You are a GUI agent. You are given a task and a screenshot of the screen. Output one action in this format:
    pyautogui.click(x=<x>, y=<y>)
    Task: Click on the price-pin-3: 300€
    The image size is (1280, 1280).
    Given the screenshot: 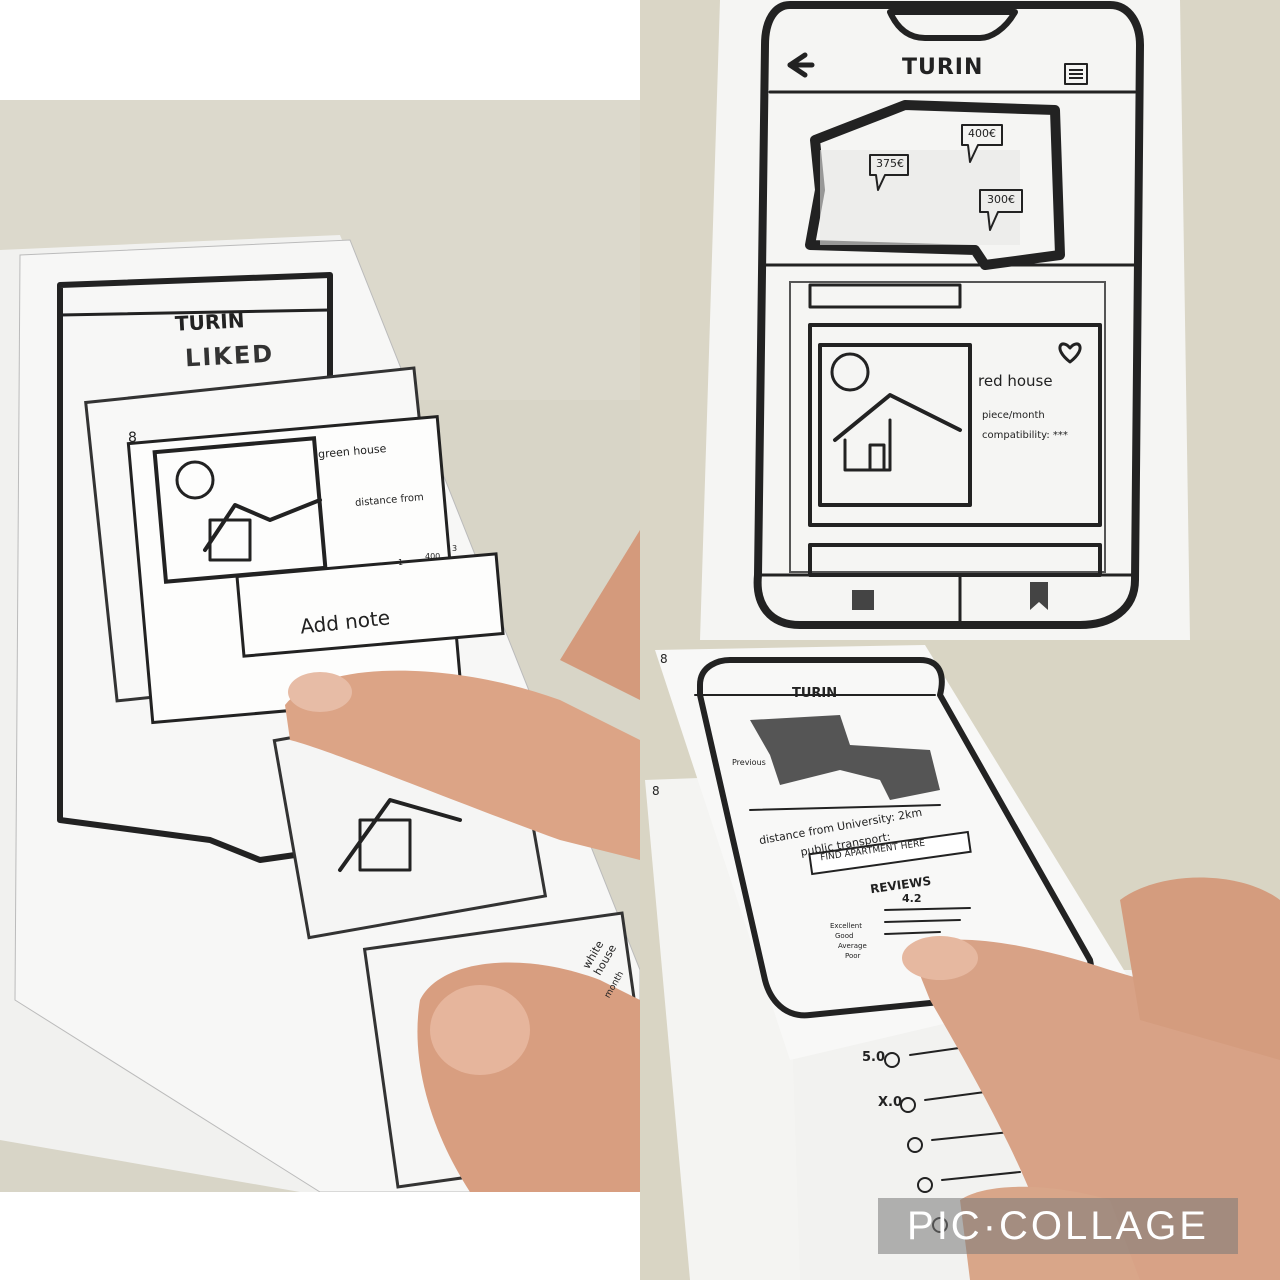 What is the action you would take?
    pyautogui.click(x=1001, y=199)
    